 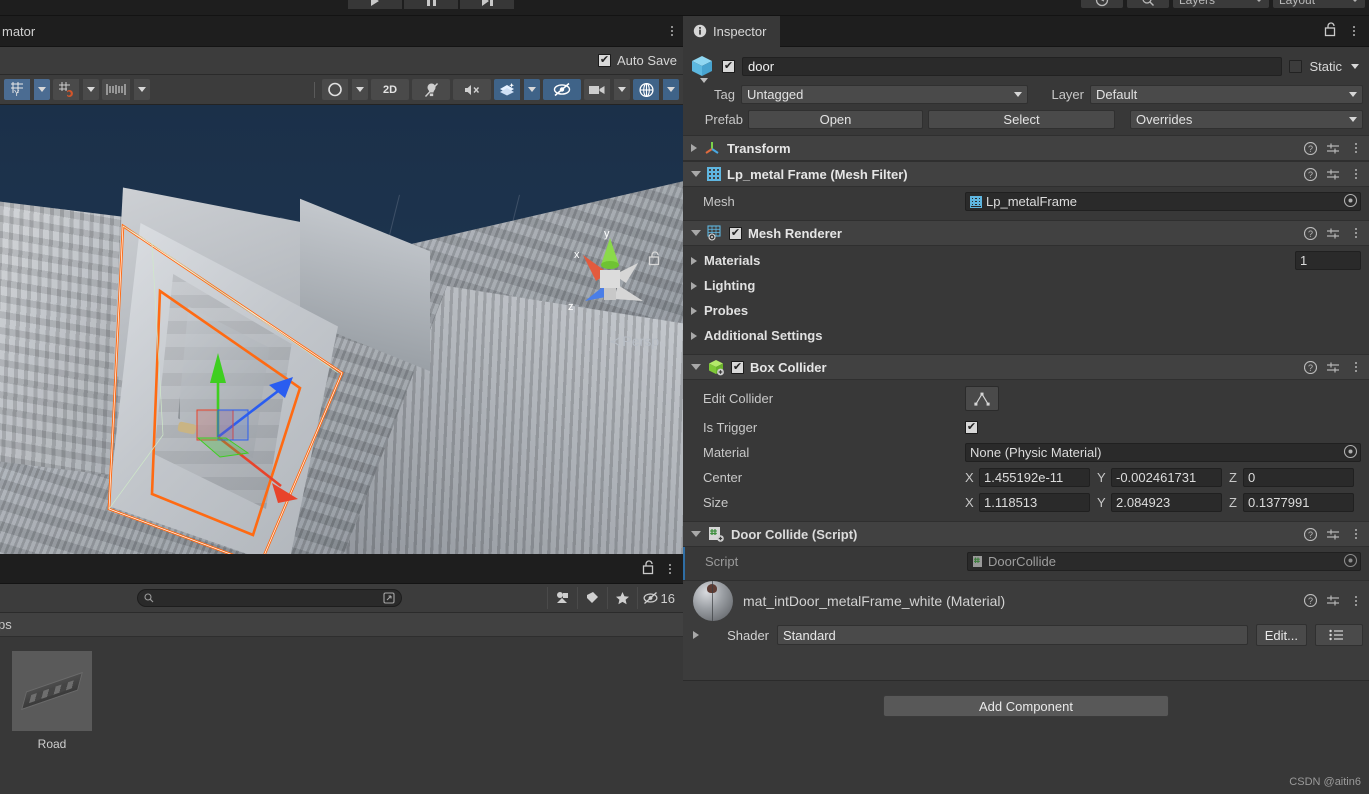 I want to click on component-header-mesh-renderer: ✔ Mesh Renderer ?, so click(x=1026, y=233).